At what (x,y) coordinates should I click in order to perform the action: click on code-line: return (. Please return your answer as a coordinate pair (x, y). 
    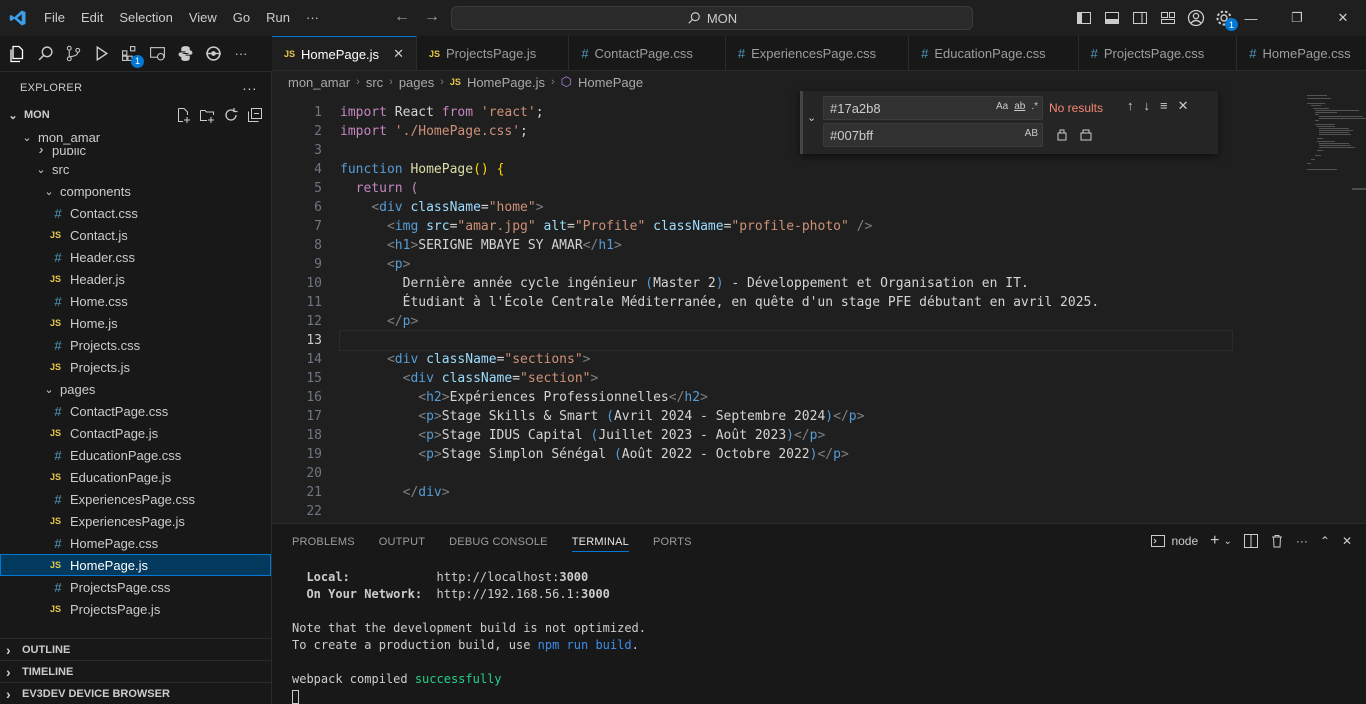
    Looking at the image, I should click on (790, 188).